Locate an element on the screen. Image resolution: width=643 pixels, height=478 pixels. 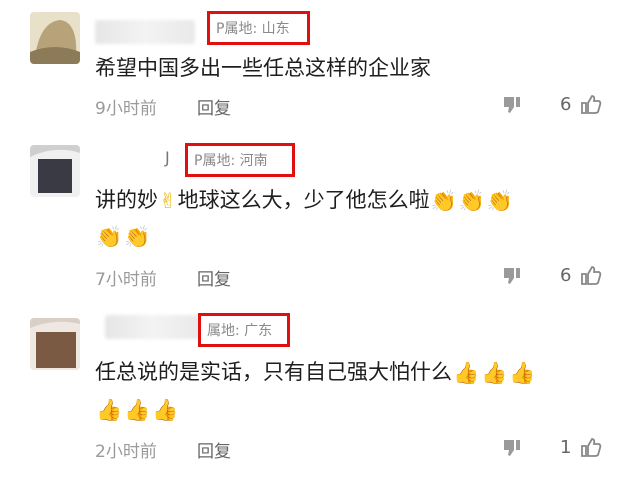
comment-text-line2: 👏👏 is located at coordinates (123, 236).